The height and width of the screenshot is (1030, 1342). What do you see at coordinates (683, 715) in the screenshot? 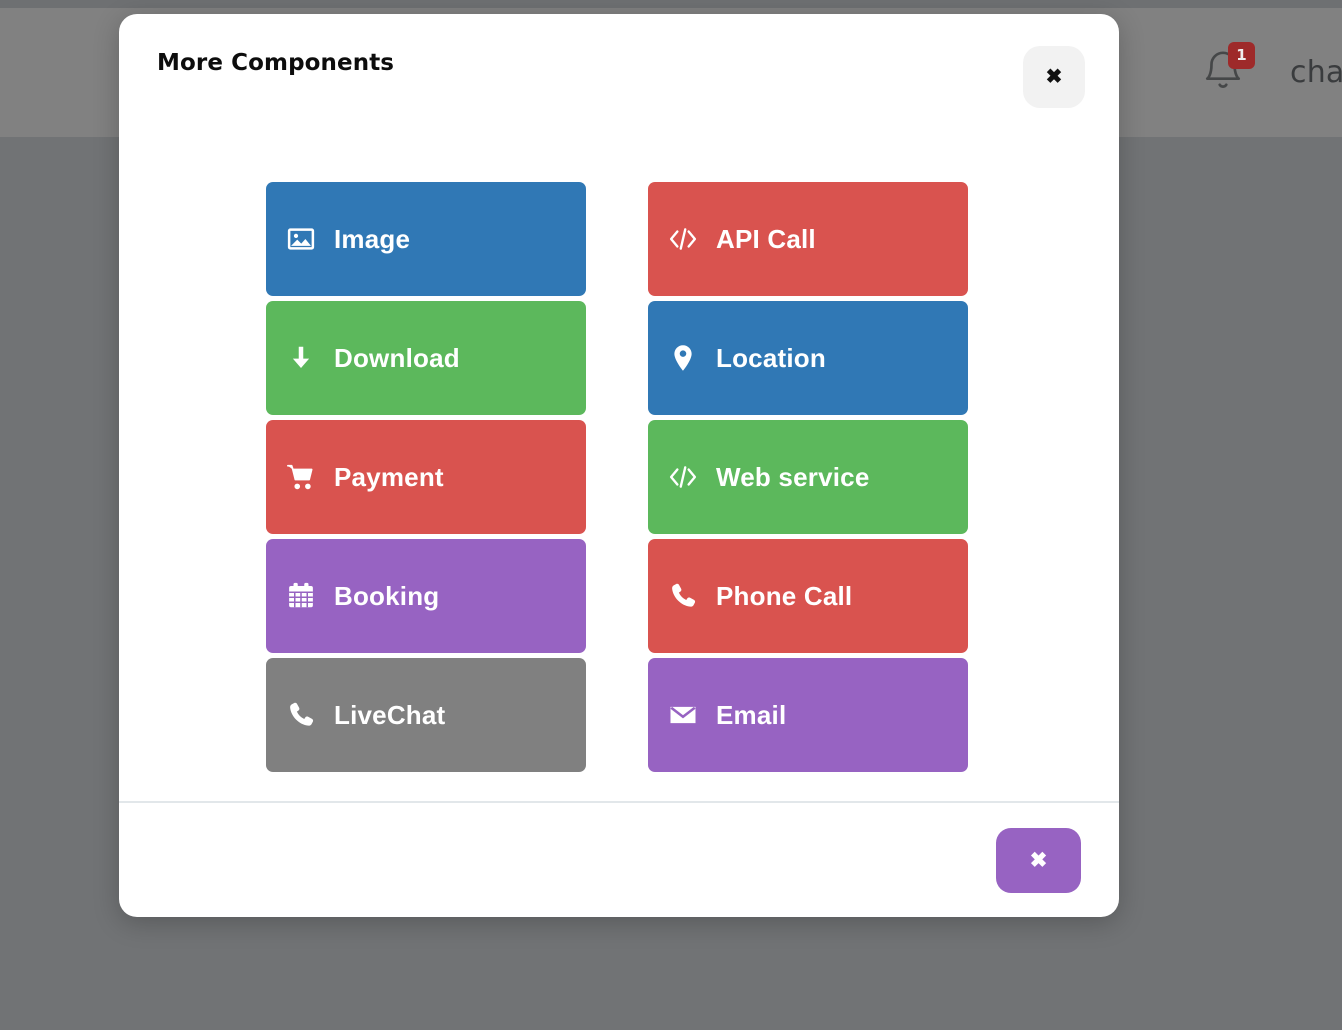
I see `envelope-icon` at bounding box center [683, 715].